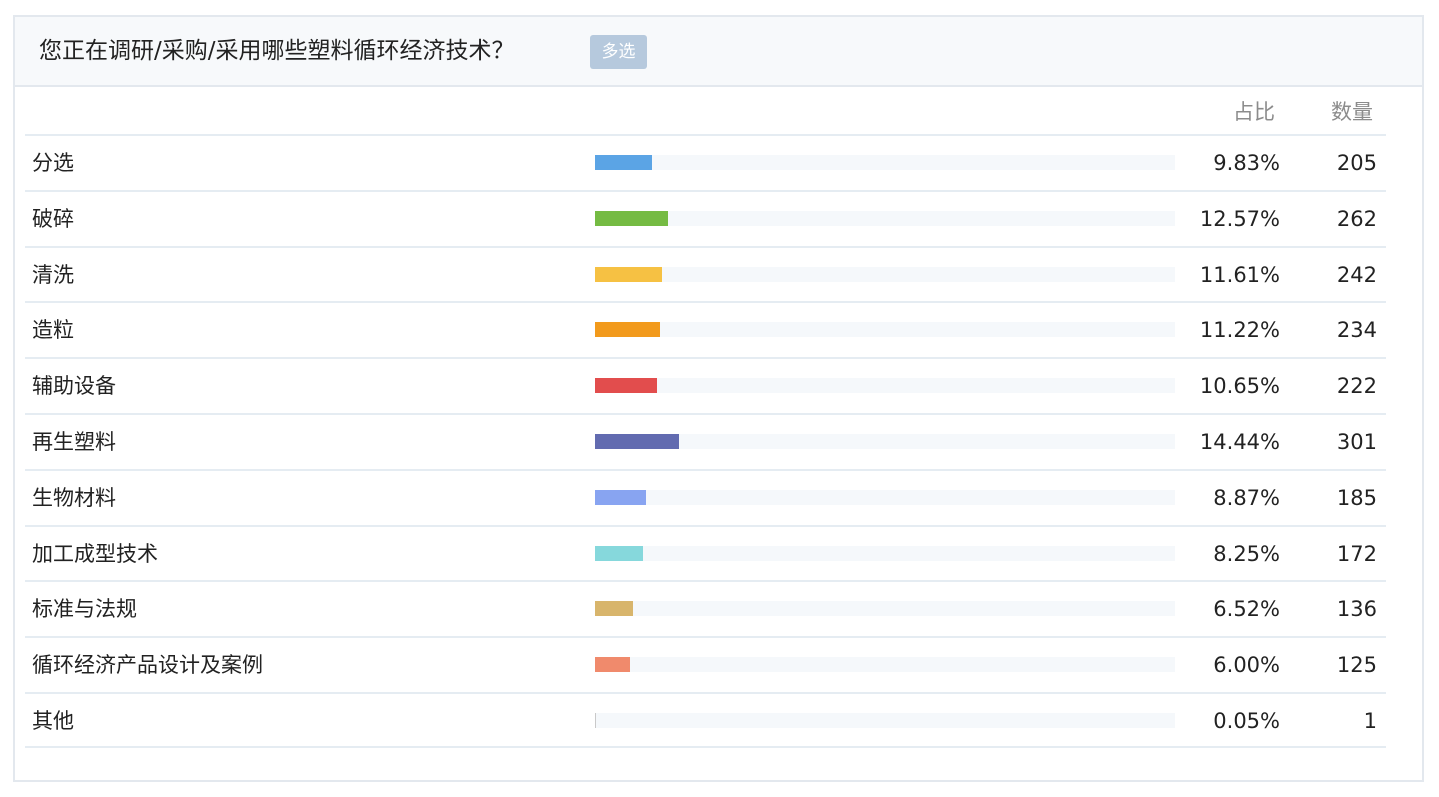 The height and width of the screenshot is (797, 1439). Describe the element at coordinates (147, 665) in the screenshot. I see `option-label: 循环经济产品设计及案例` at that location.